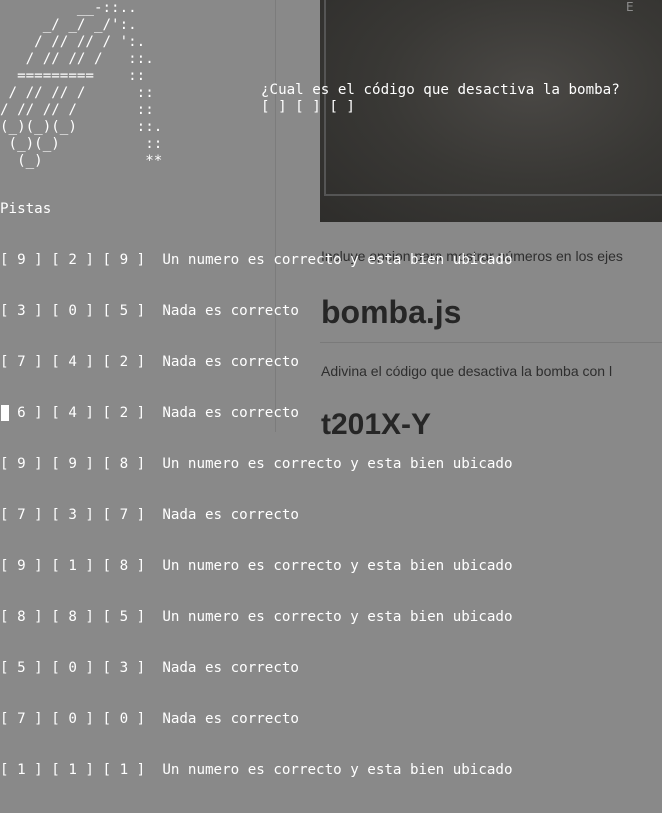 The width and height of the screenshot is (662, 813). I want to click on code-input-slots: [ ] [ ] [ ], so click(308, 107).